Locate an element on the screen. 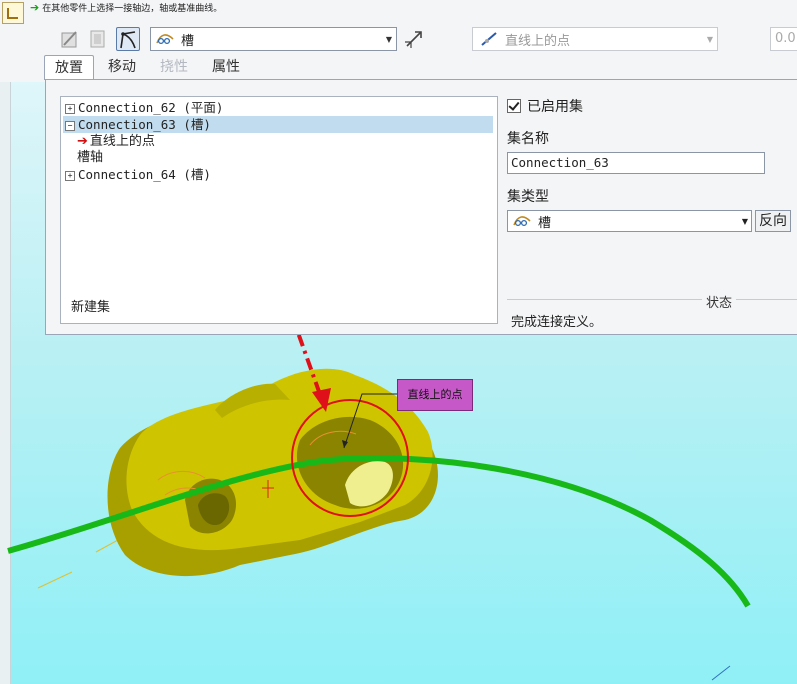  slot-icon is located at coordinates (522, 221).